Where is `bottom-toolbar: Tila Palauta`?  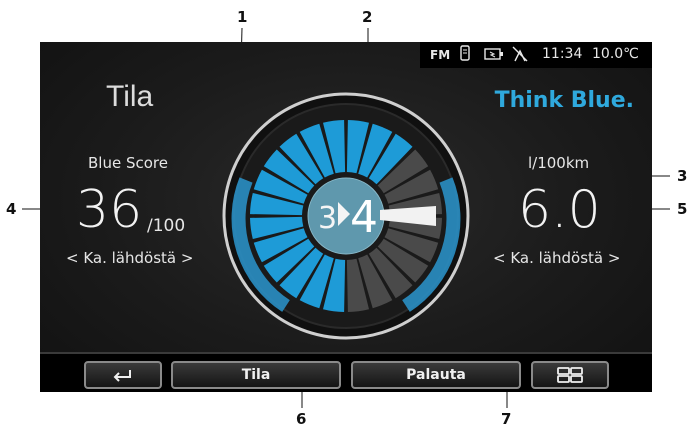 bottom-toolbar: Tila Palauta is located at coordinates (346, 372).